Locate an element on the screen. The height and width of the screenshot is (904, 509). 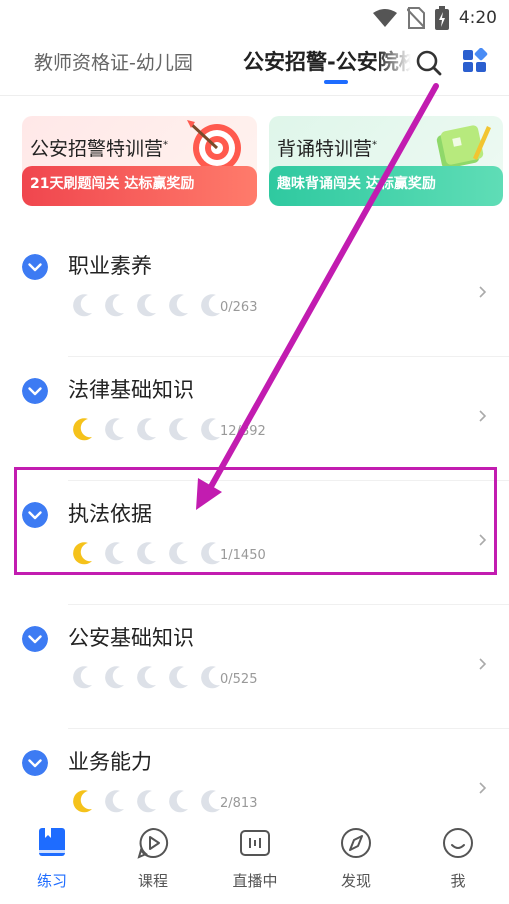
promo-title: 公安招警特训营* is located at coordinates (99, 149).